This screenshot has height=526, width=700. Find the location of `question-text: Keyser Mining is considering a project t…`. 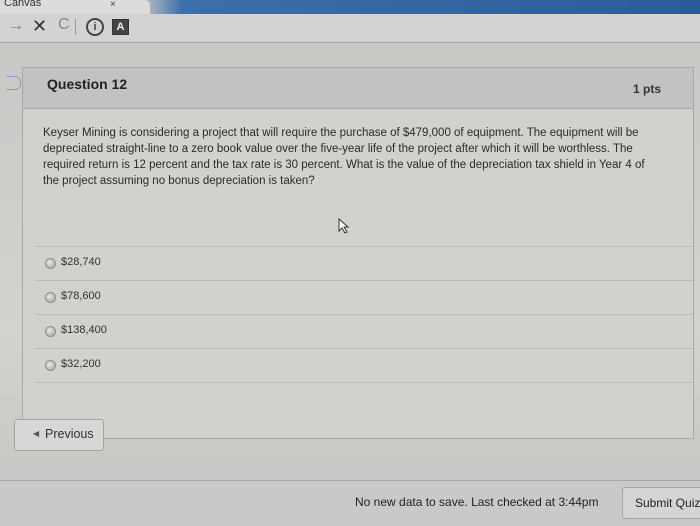

question-text: Keyser Mining is considering a project t… is located at coordinates (344, 157).